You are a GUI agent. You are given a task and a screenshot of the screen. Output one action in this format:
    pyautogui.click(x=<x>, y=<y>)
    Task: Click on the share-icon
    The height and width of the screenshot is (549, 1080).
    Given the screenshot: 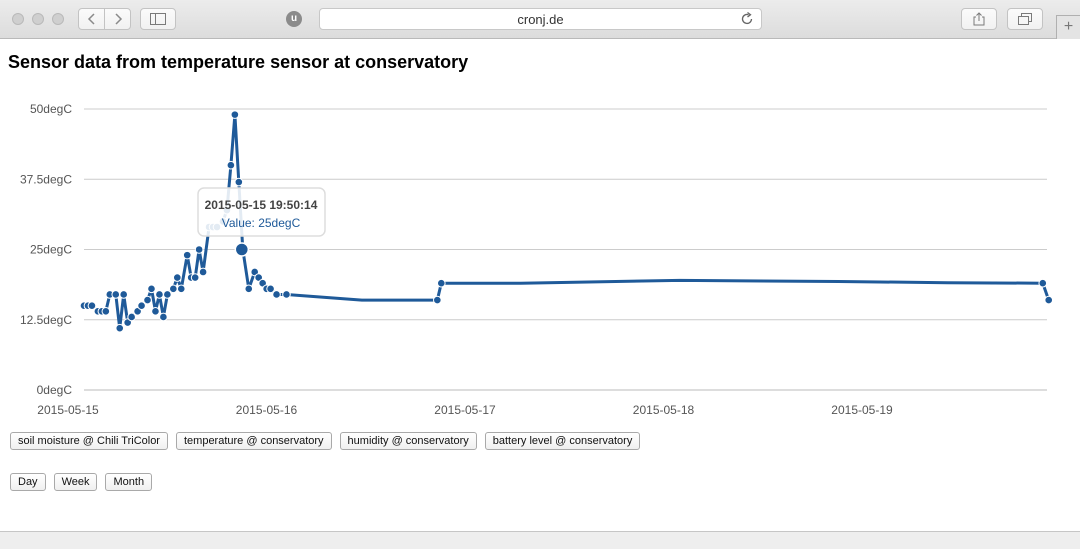 What is the action you would take?
    pyautogui.click(x=979, y=19)
    